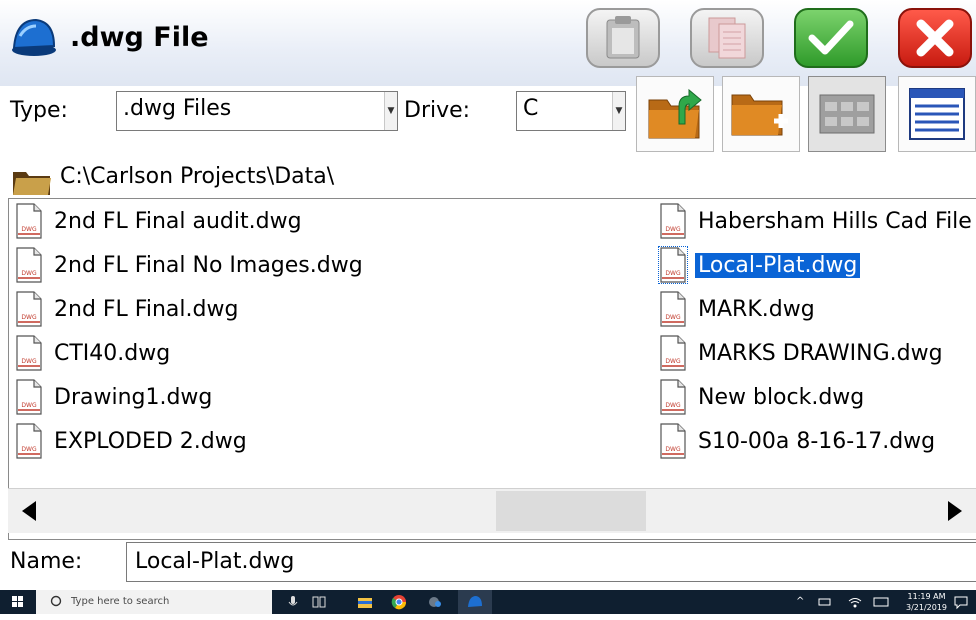 The height and width of the screenshot is (620, 976). I want to click on type-value: .dwg Files, so click(177, 108).